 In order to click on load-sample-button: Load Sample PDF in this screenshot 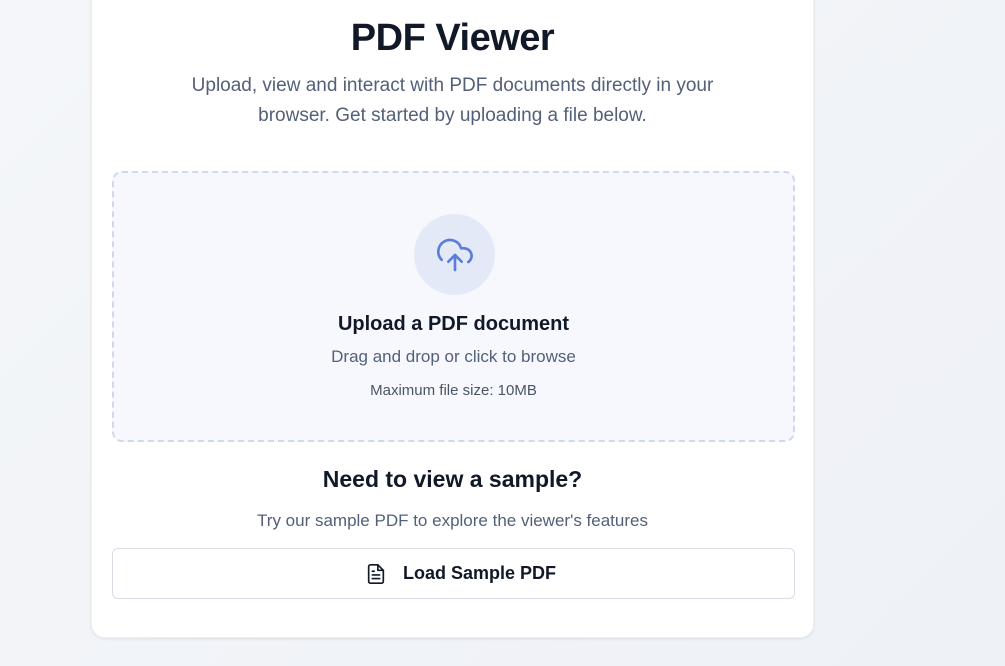, I will do `click(453, 573)`.